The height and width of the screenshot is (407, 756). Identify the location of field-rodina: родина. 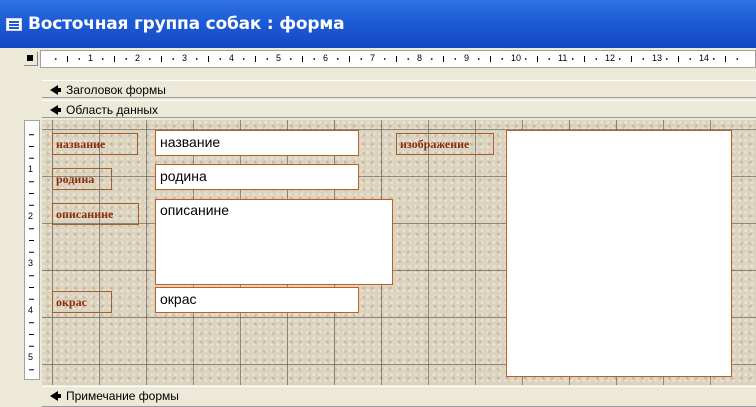
(257, 177).